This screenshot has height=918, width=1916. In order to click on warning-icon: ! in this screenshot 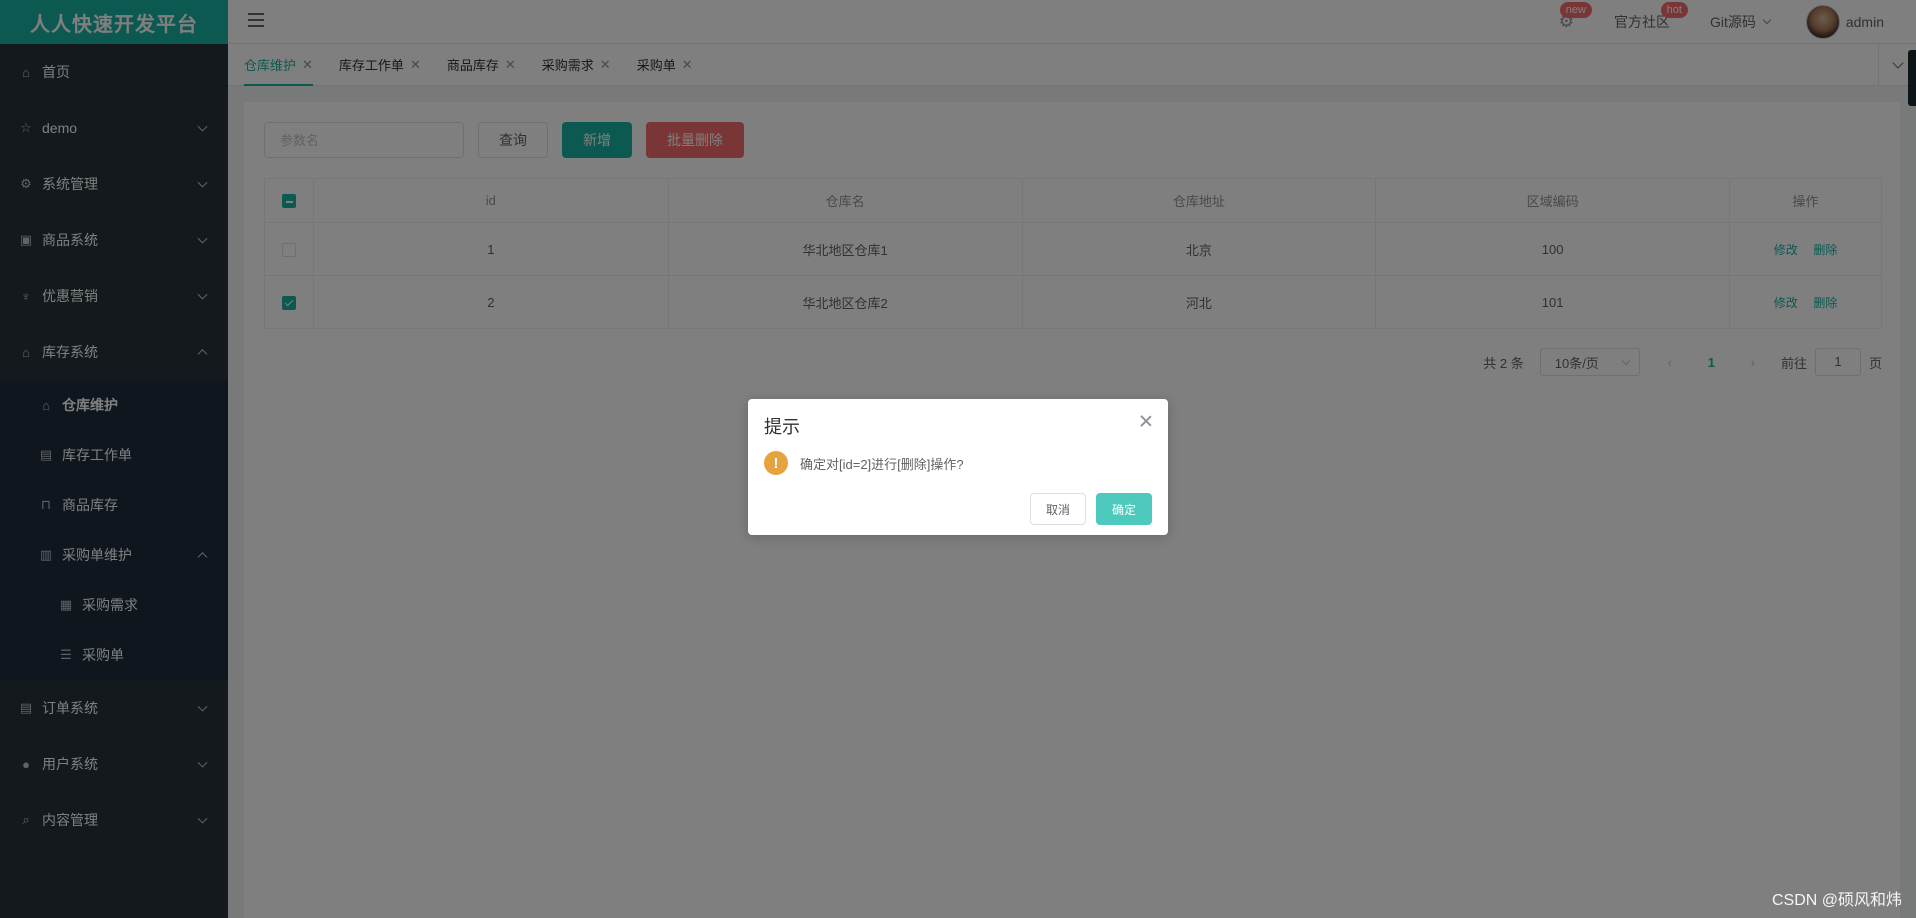, I will do `click(776, 463)`.